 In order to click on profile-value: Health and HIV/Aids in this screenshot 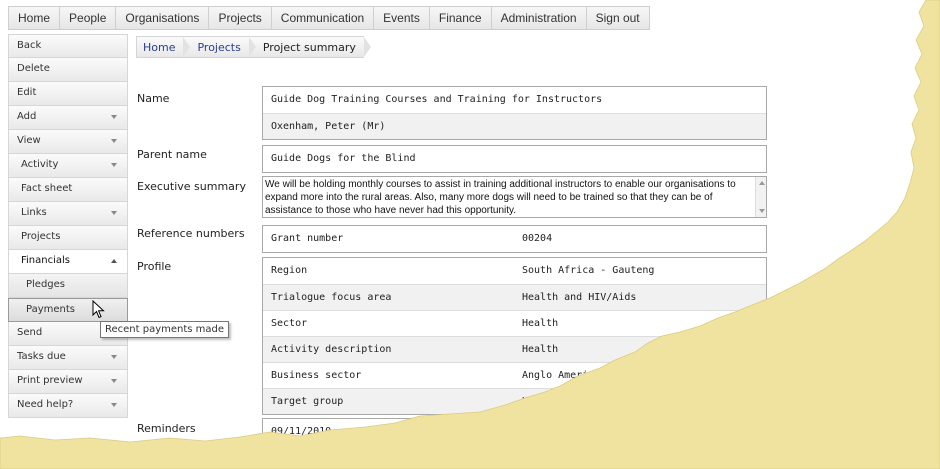, I will do `click(579, 297)`.